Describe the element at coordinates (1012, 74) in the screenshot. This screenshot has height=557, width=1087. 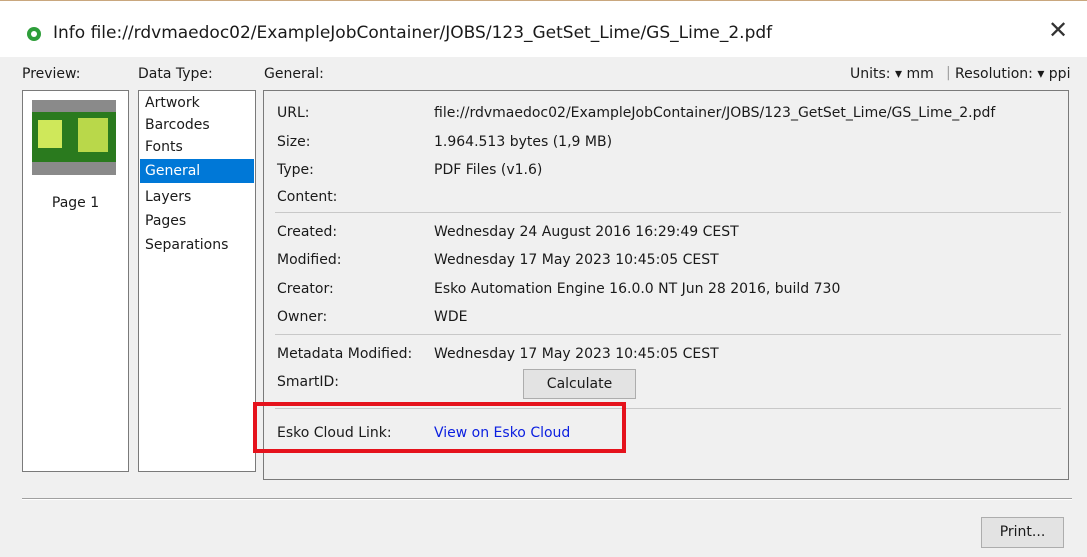
I see `resolution-dropdown: Resolution: ▾ ppi` at that location.